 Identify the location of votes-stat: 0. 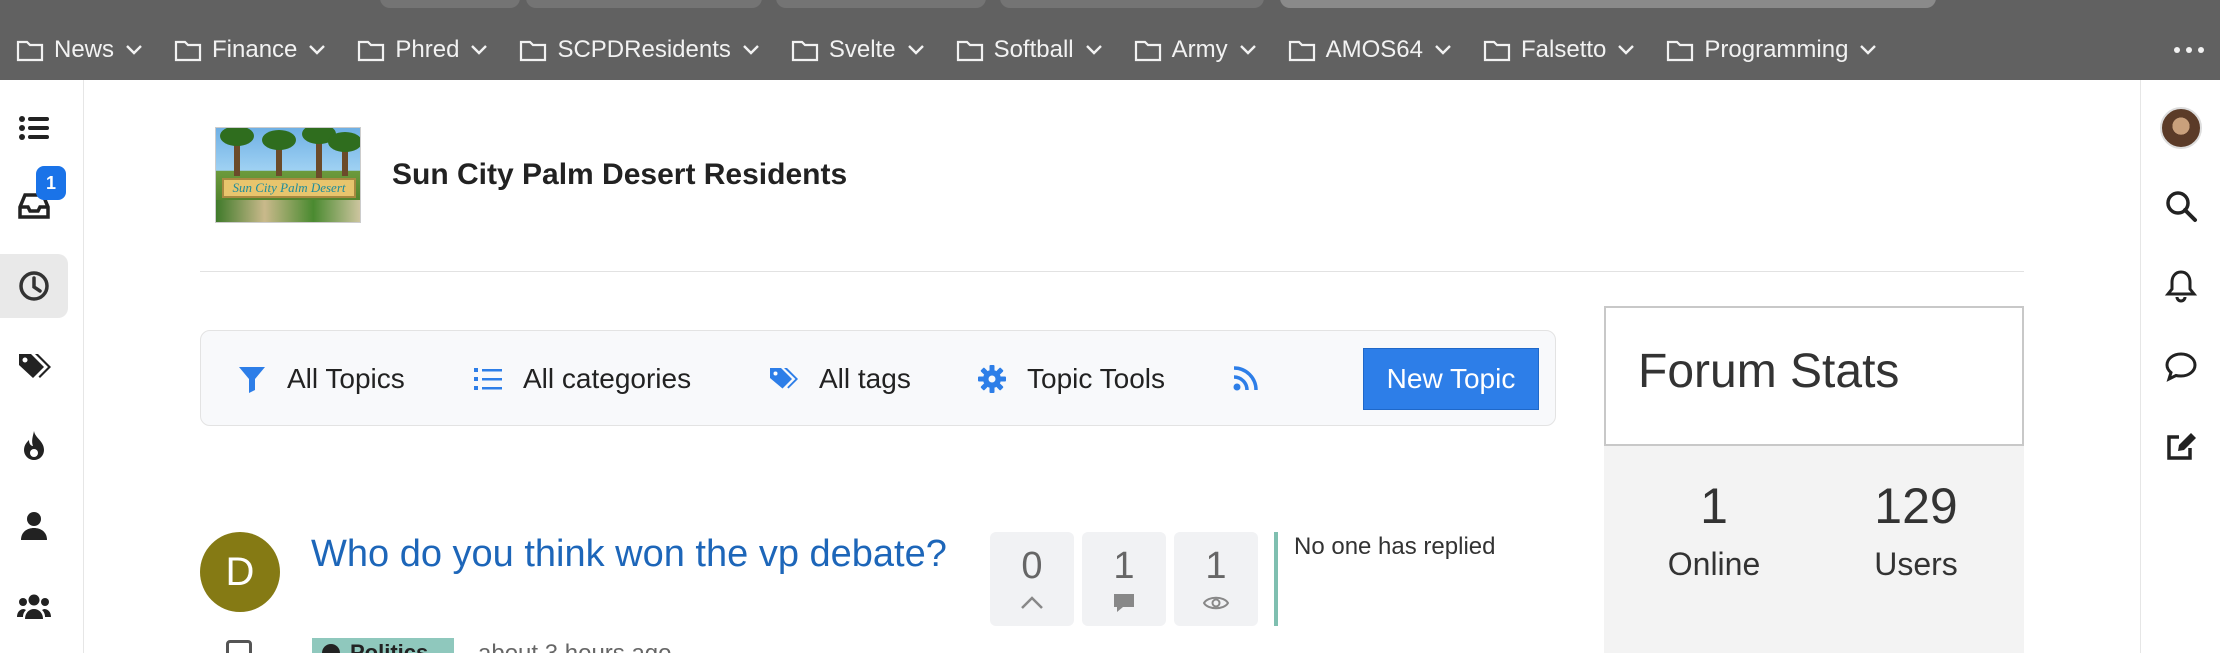
(1032, 579).